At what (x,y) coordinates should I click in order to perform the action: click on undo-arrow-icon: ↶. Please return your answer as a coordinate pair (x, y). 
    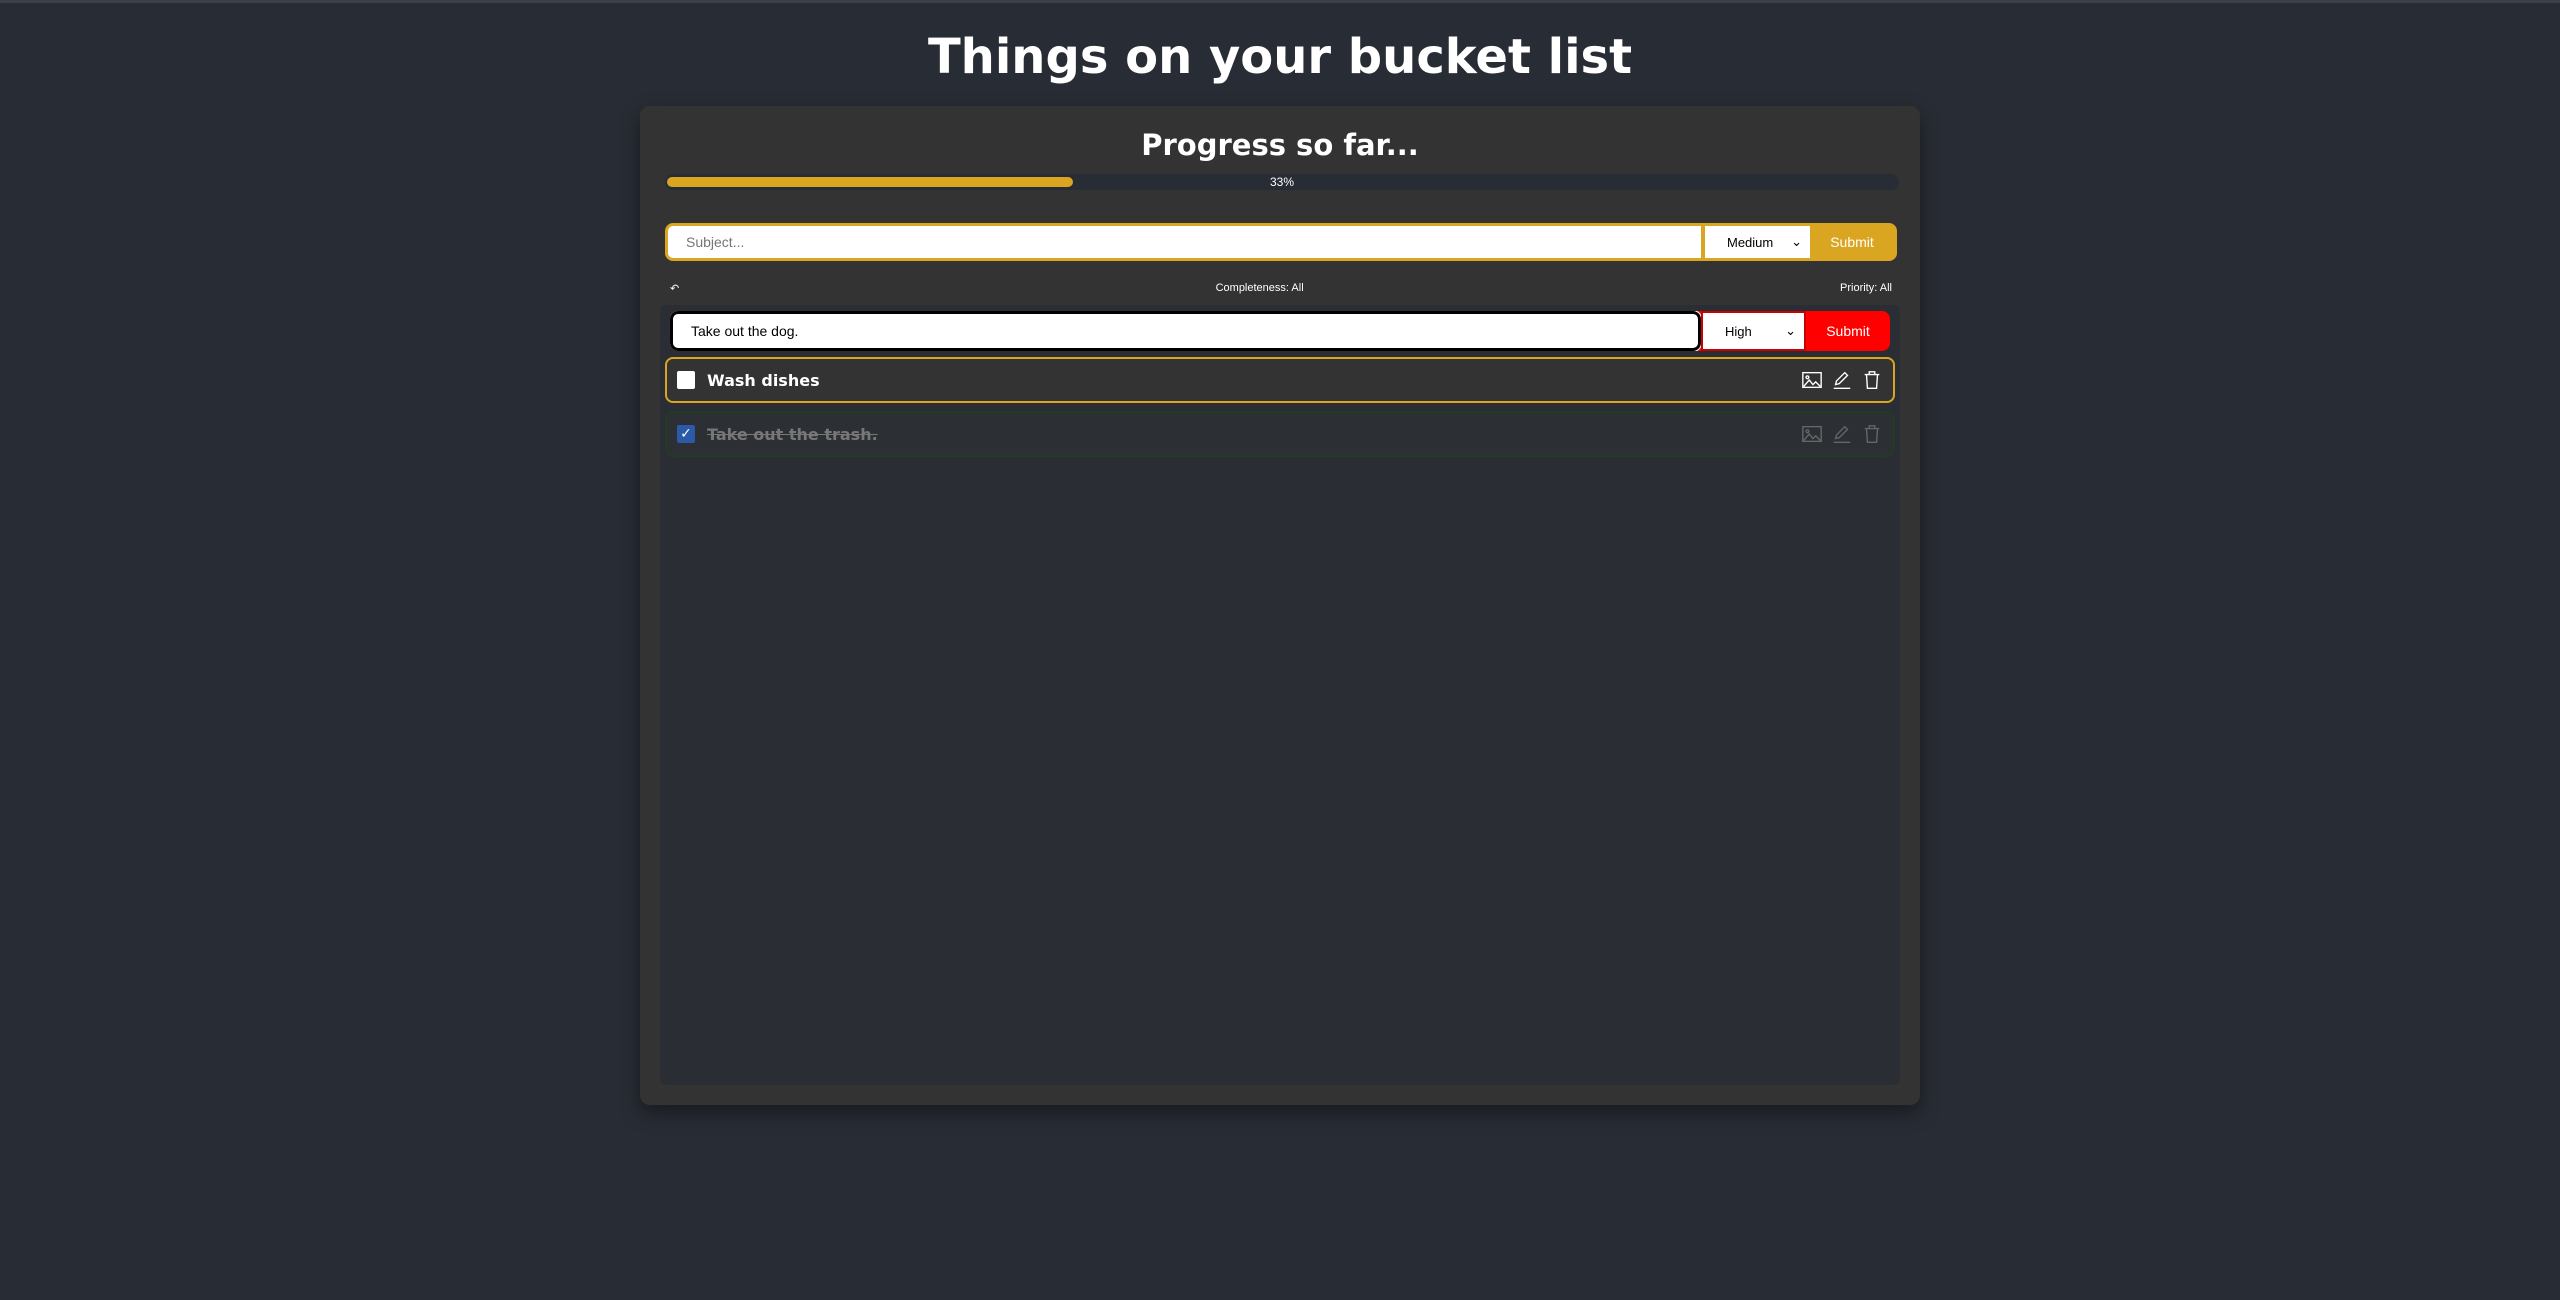
    Looking at the image, I should click on (674, 288).